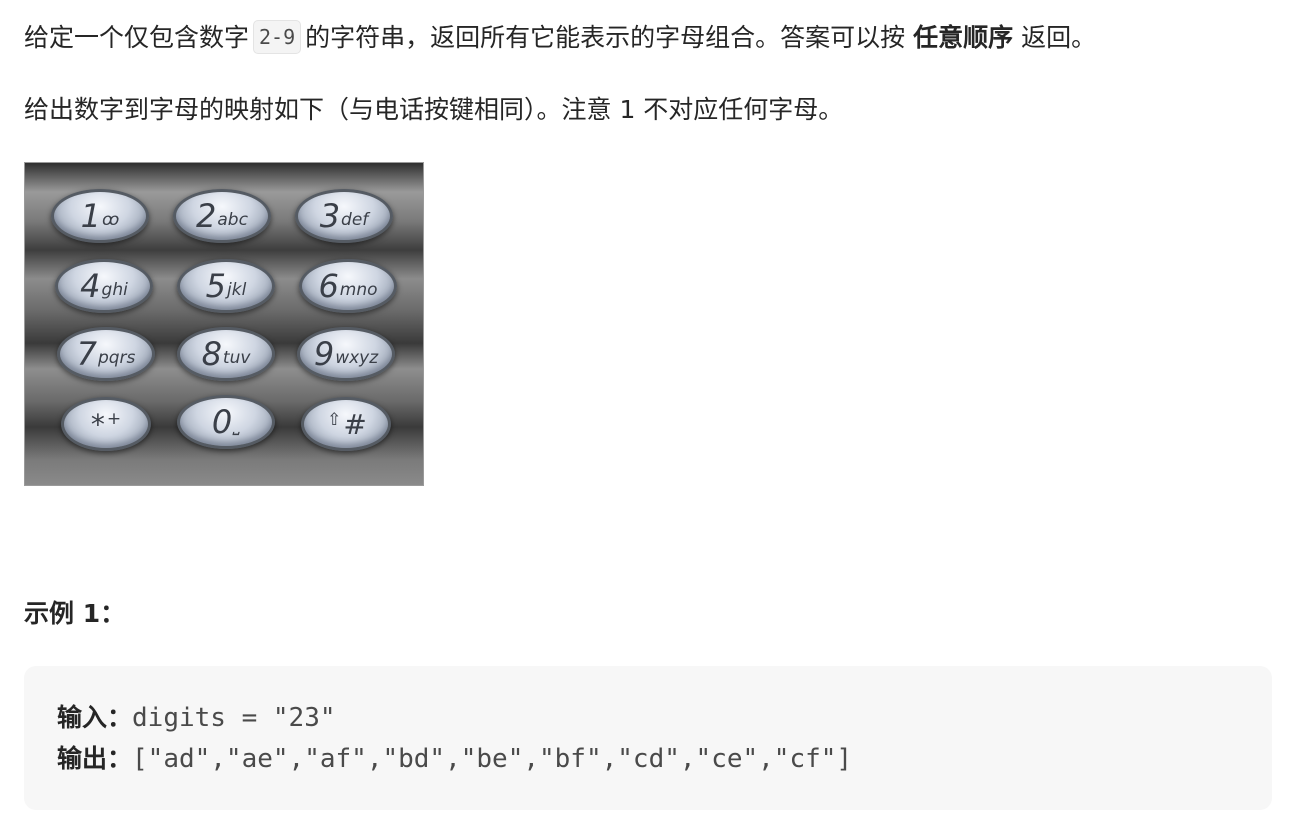 The height and width of the screenshot is (828, 1290). What do you see at coordinates (95, 717) in the screenshot?
I see `input-label: 输入：` at bounding box center [95, 717].